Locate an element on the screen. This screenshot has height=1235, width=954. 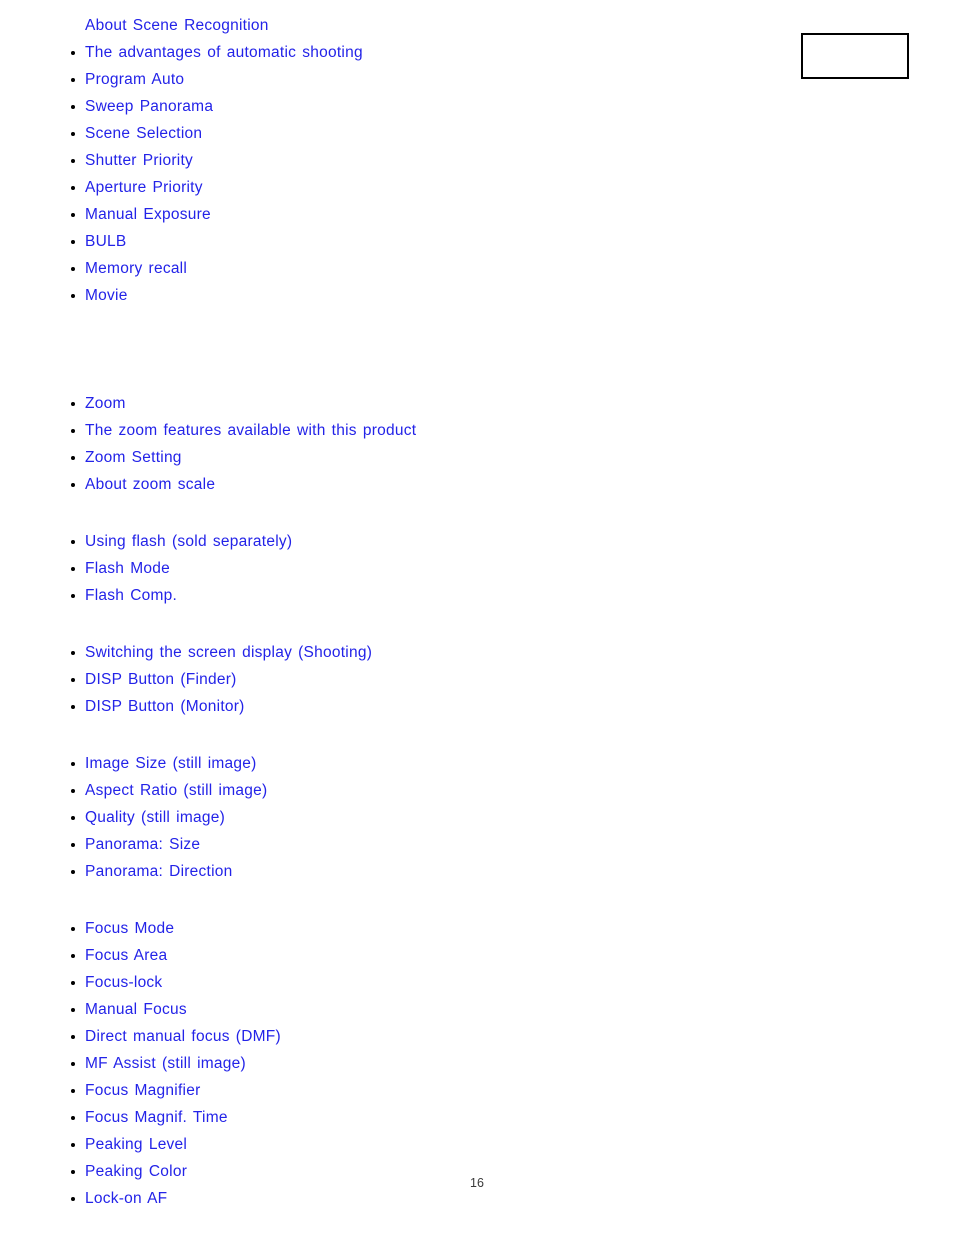
toc-entry: Peaking Level is located at coordinates (140, 1144).